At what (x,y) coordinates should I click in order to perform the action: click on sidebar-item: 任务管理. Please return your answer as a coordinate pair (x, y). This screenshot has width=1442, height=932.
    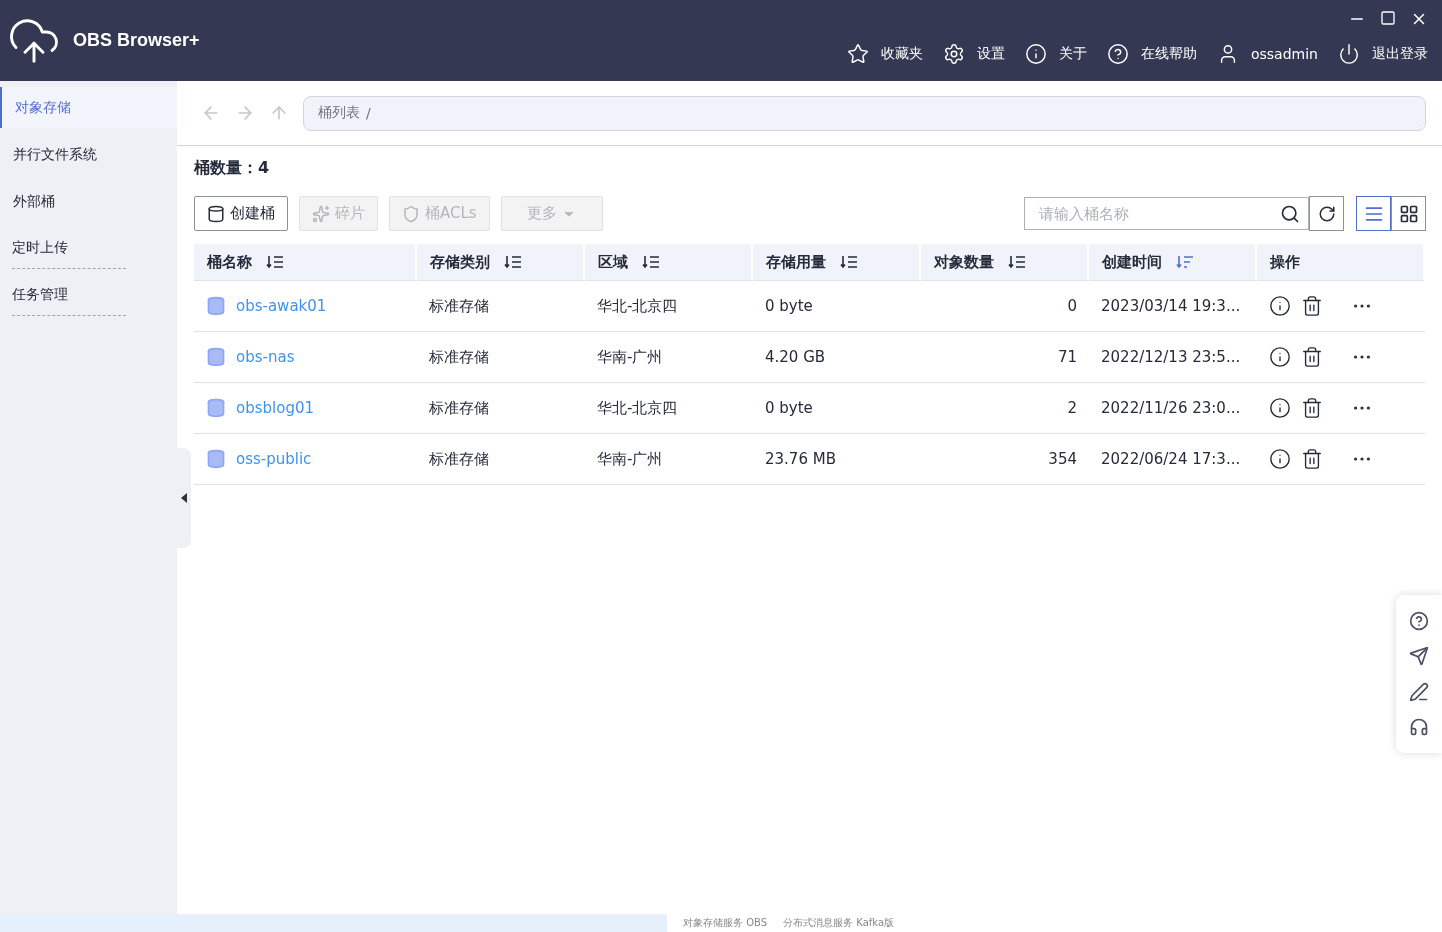
    Looking at the image, I should click on (69, 295).